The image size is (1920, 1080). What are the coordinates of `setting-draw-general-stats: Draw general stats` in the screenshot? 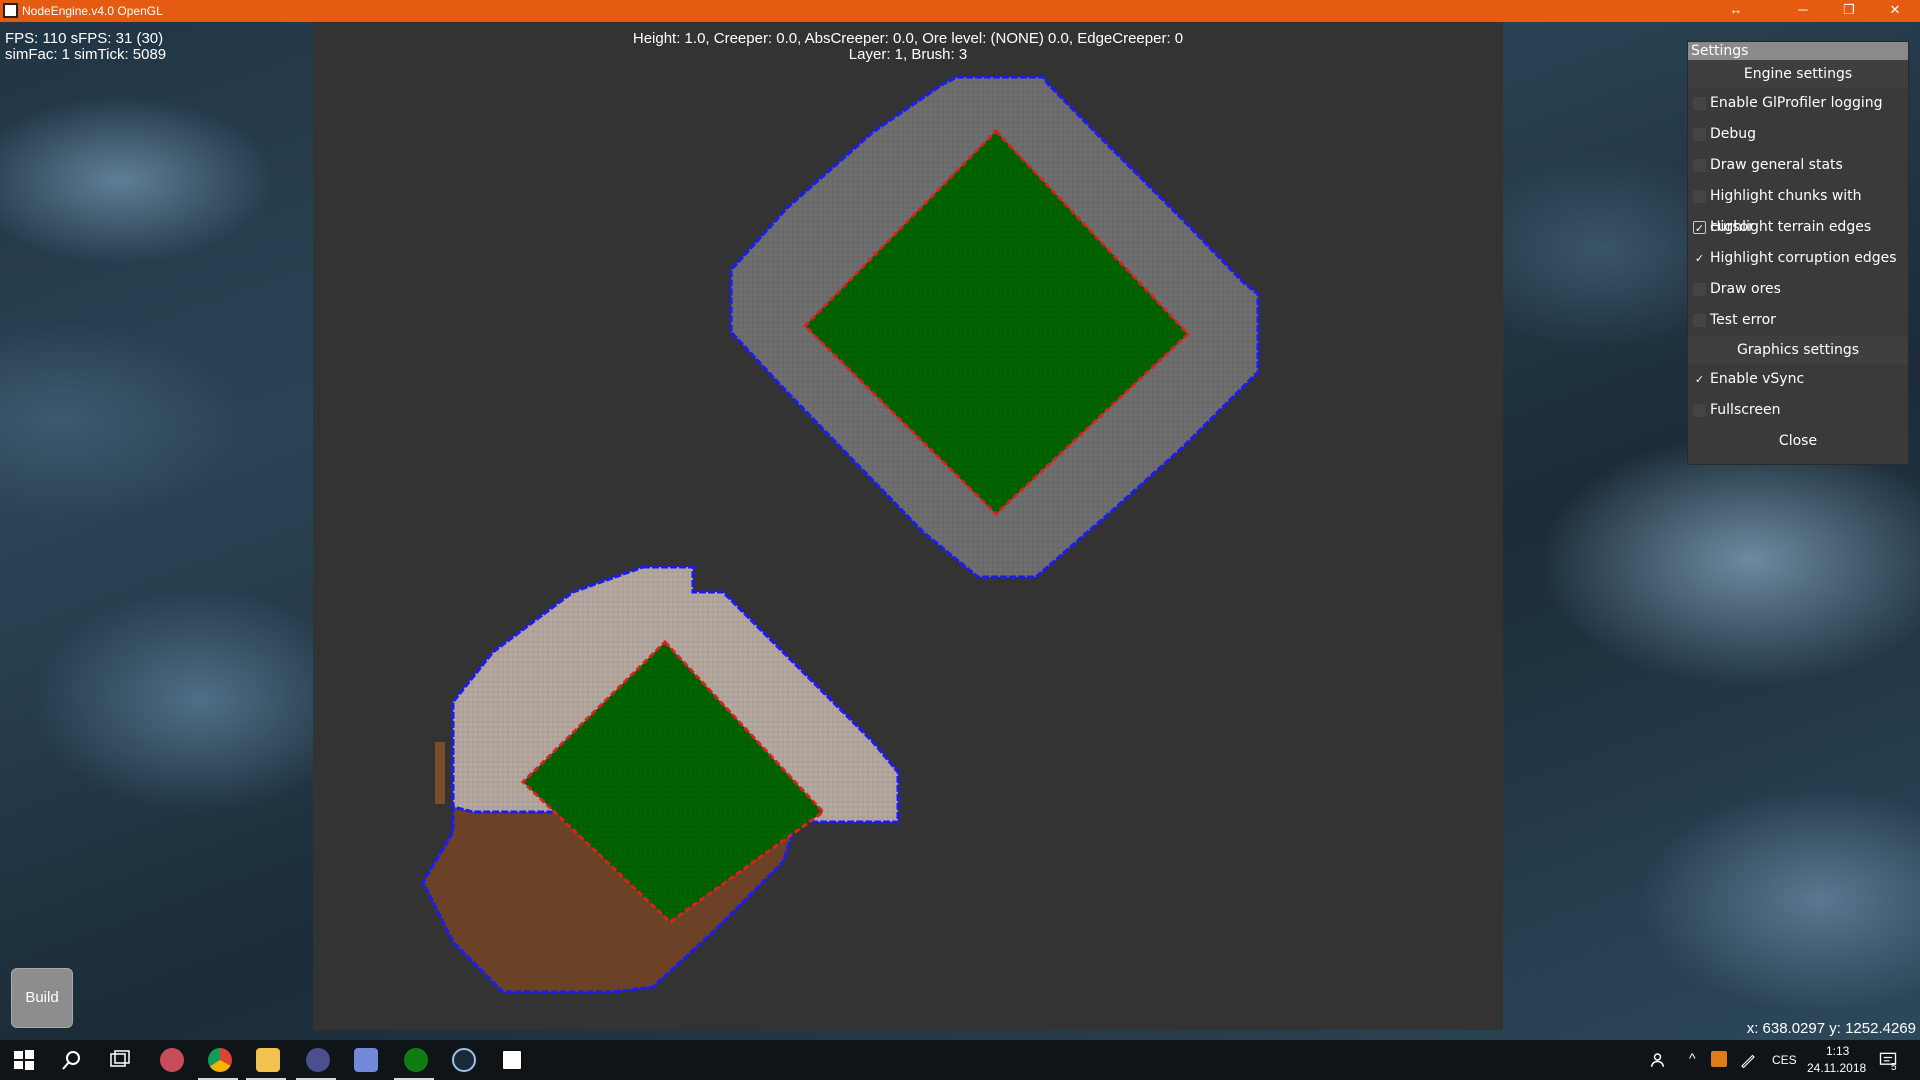 It's located at (1798, 165).